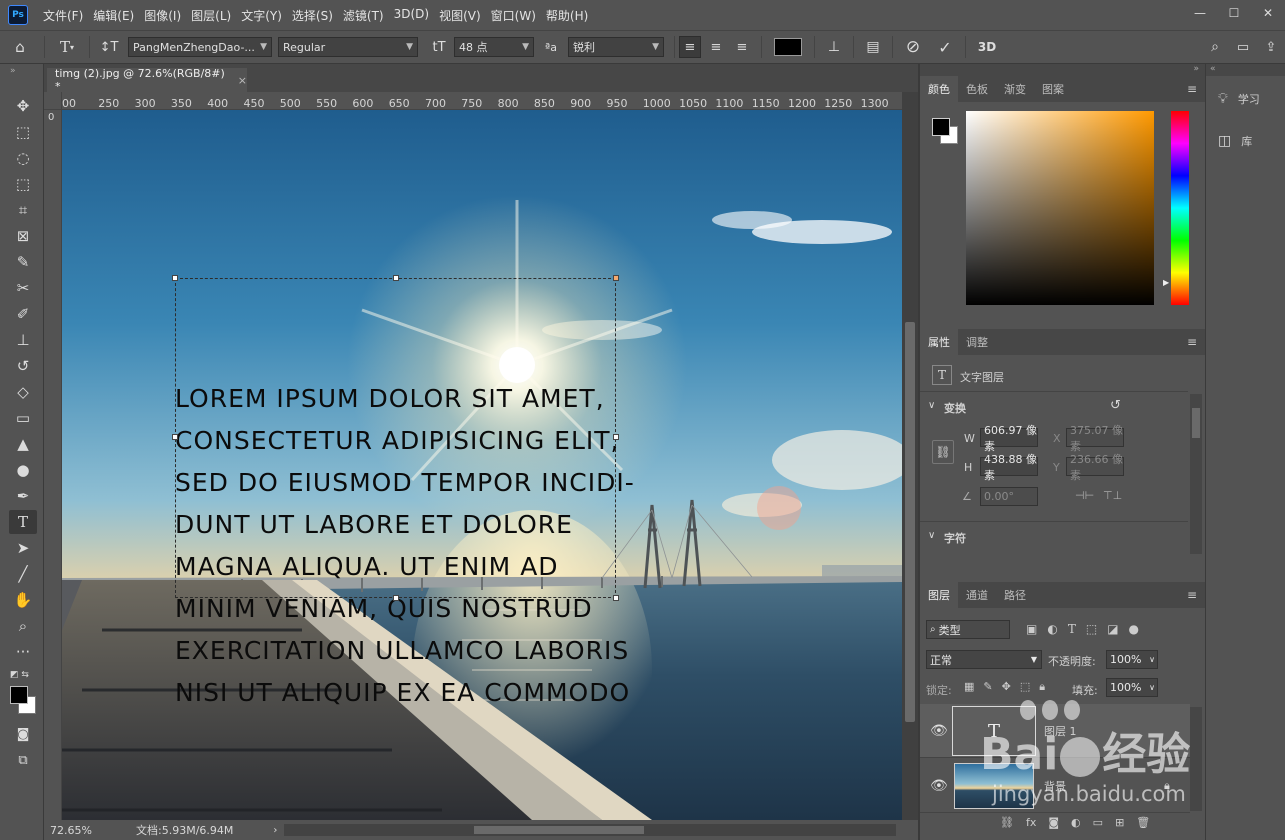 The image size is (1285, 840). I want to click on share-icon: ⇪, so click(1271, 47).